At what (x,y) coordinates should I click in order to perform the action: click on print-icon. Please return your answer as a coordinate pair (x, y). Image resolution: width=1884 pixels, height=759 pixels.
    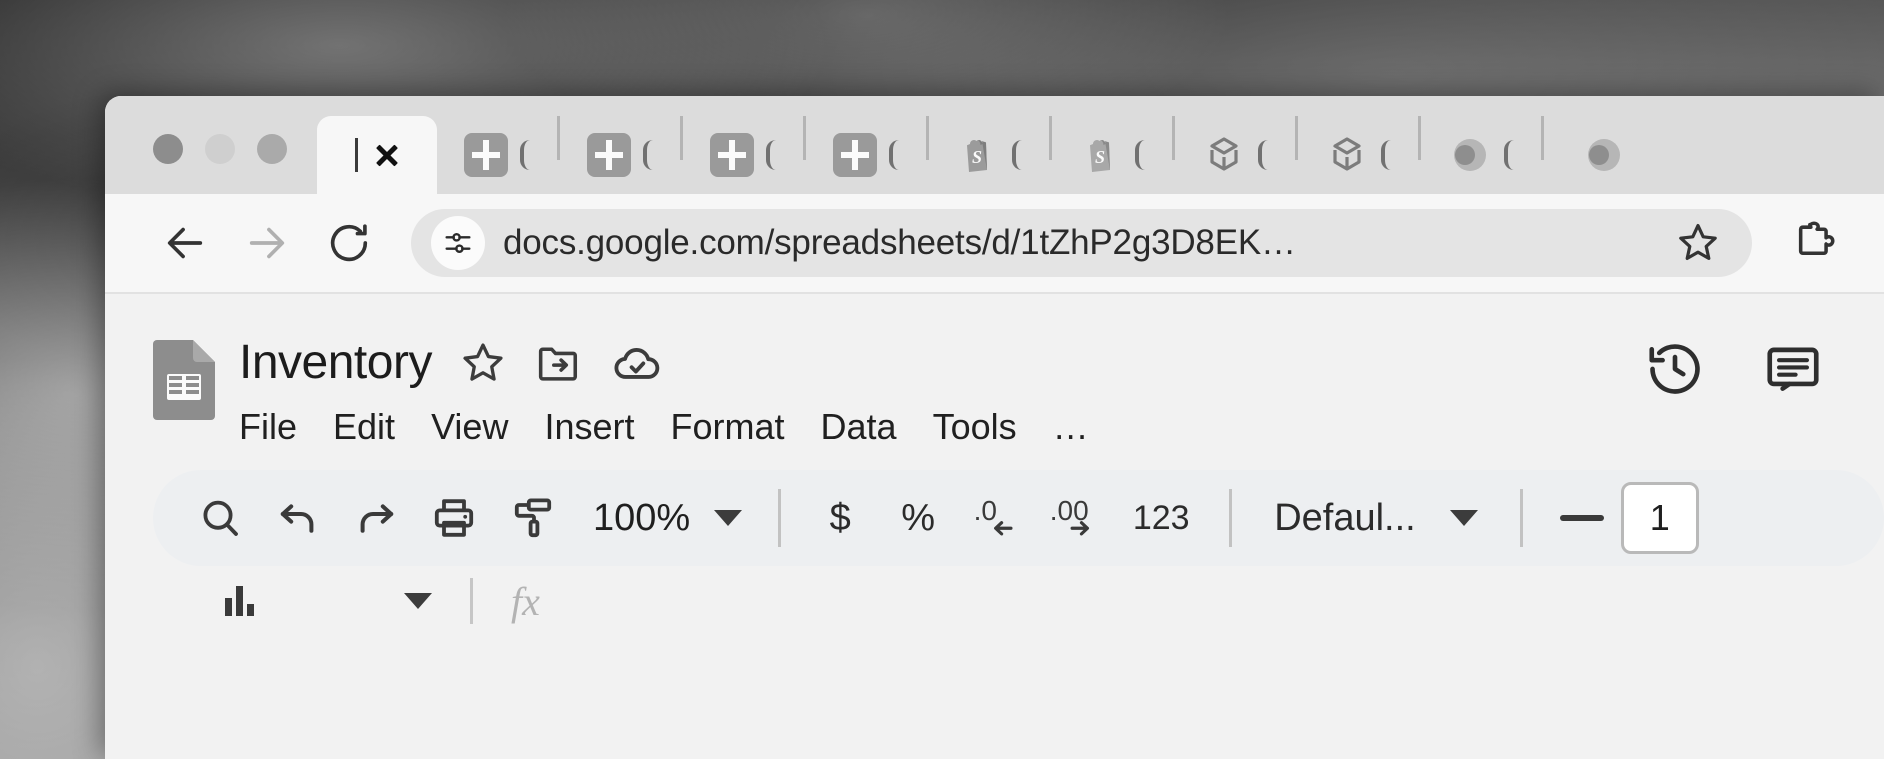
    Looking at the image, I should click on (454, 518).